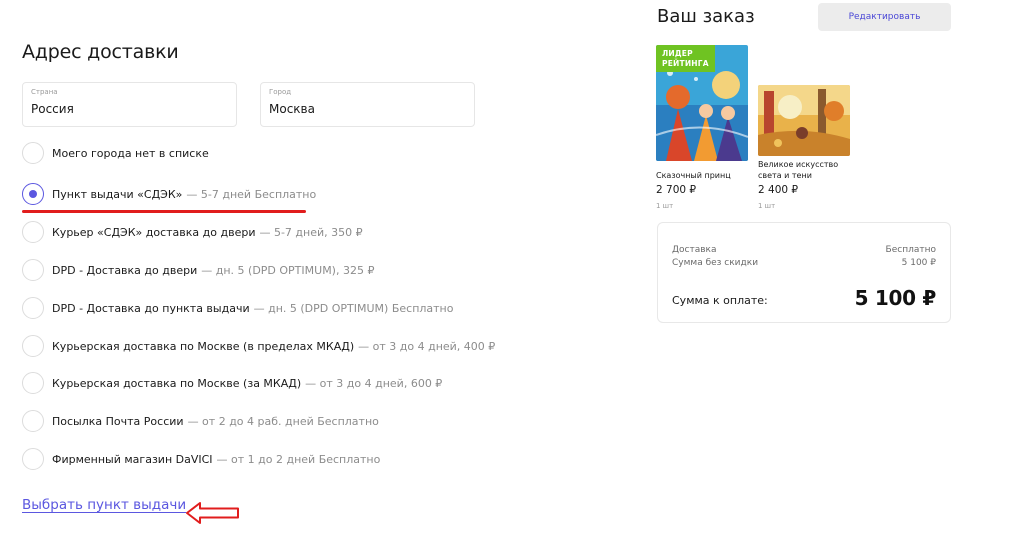 This screenshot has height=541, width=1024. What do you see at coordinates (100, 52) in the screenshot?
I see `section-title-delivery-address: Адрес доставки` at bounding box center [100, 52].